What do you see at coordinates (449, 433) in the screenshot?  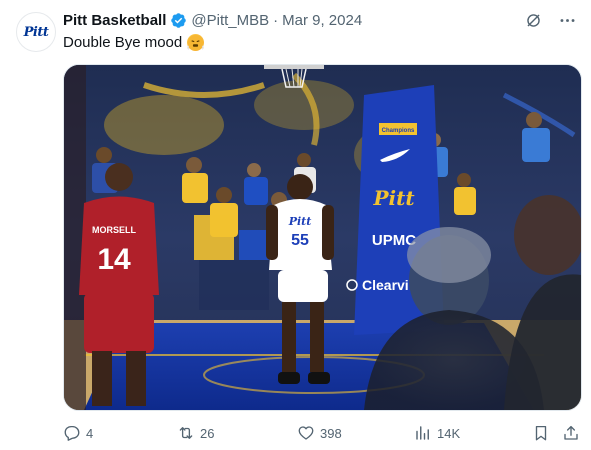 I see `views-count: 14K` at bounding box center [449, 433].